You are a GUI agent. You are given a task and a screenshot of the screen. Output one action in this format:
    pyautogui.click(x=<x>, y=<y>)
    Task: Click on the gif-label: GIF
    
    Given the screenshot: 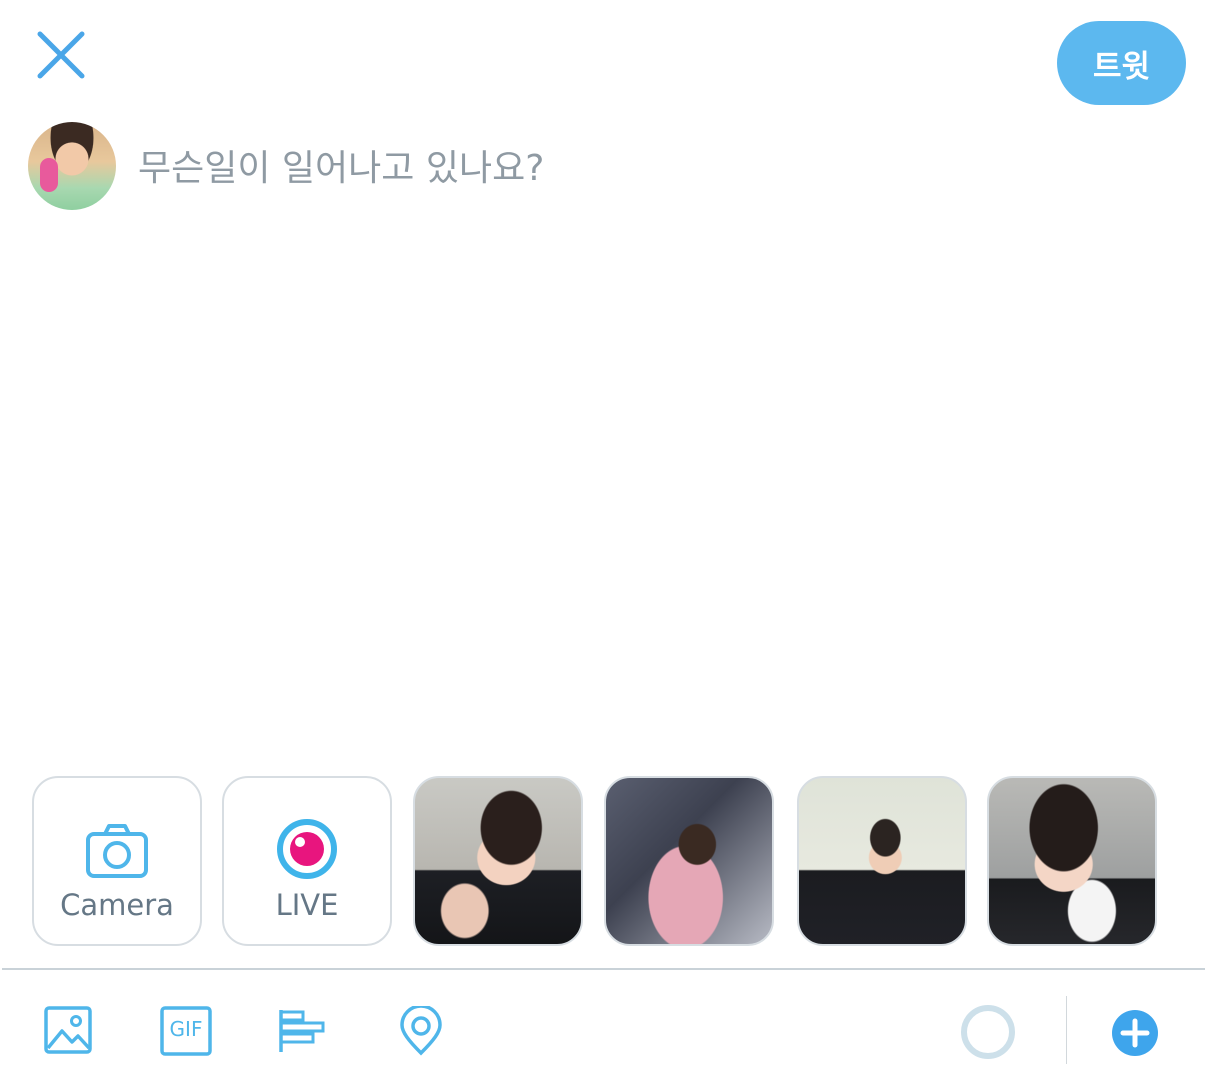 What is the action you would take?
    pyautogui.click(x=186, y=1029)
    